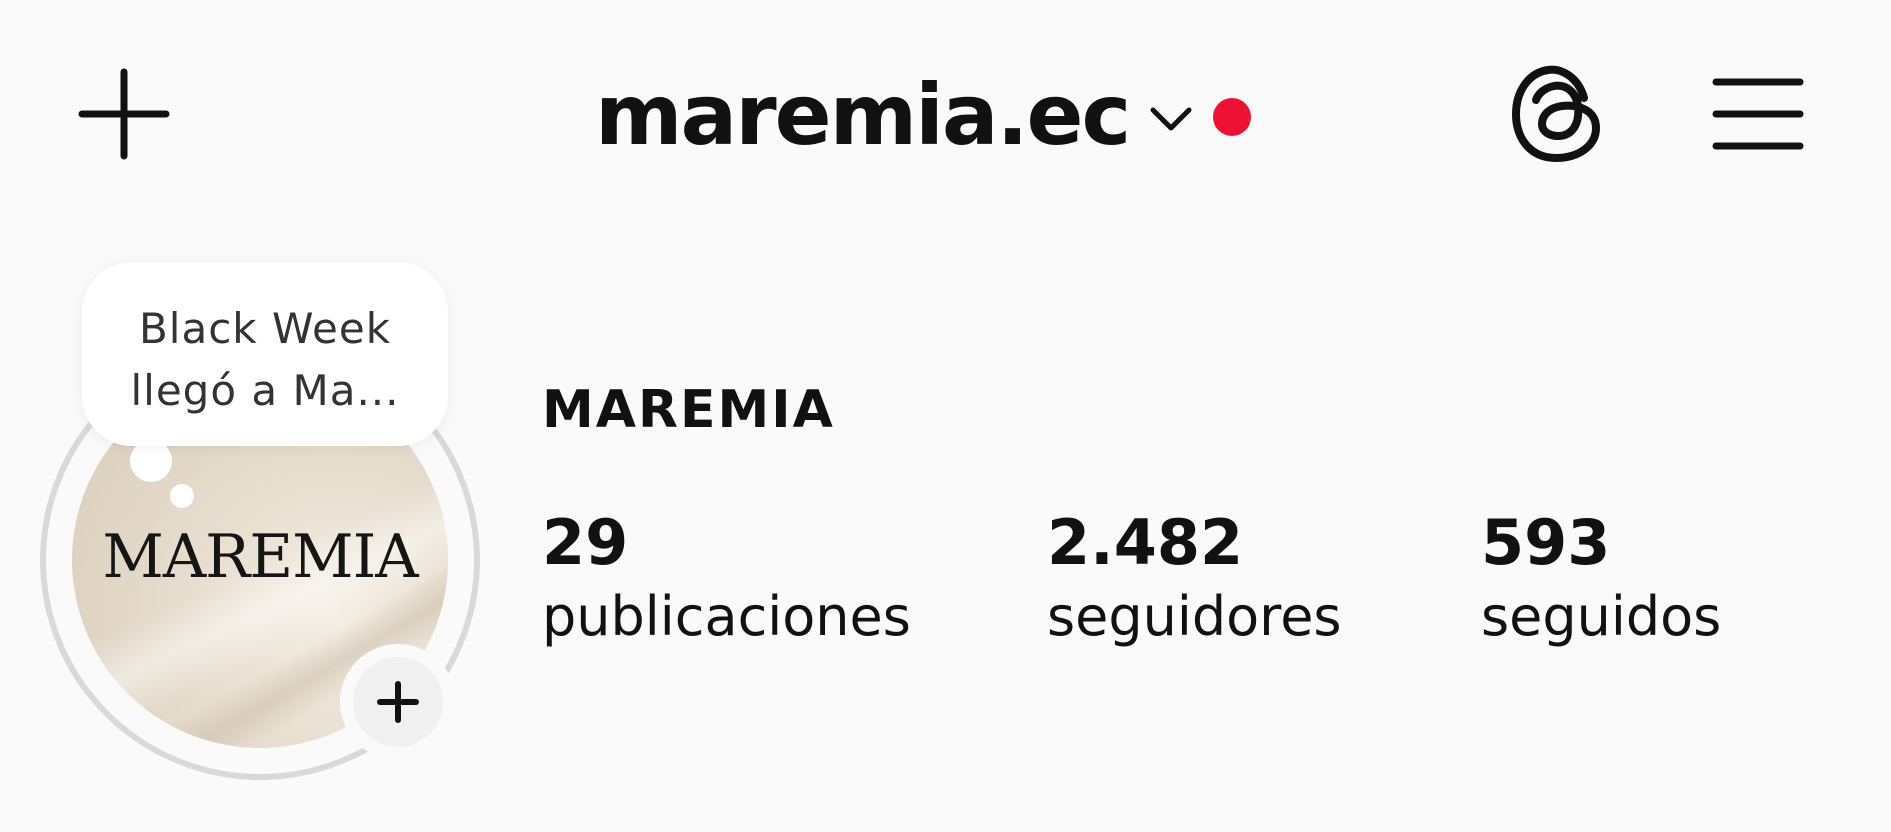 The width and height of the screenshot is (1891, 832). I want to click on note-line-1: Black Week, so click(265, 328).